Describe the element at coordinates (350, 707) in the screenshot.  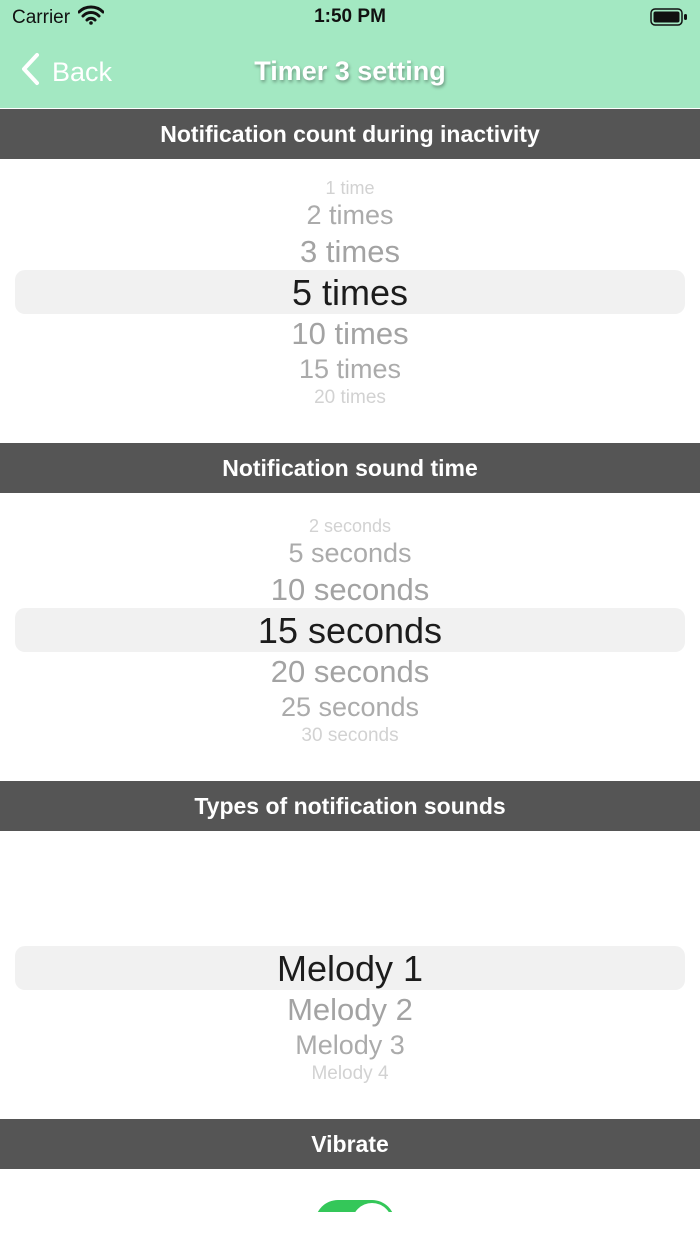
I see `picker-option: 25 seconds` at that location.